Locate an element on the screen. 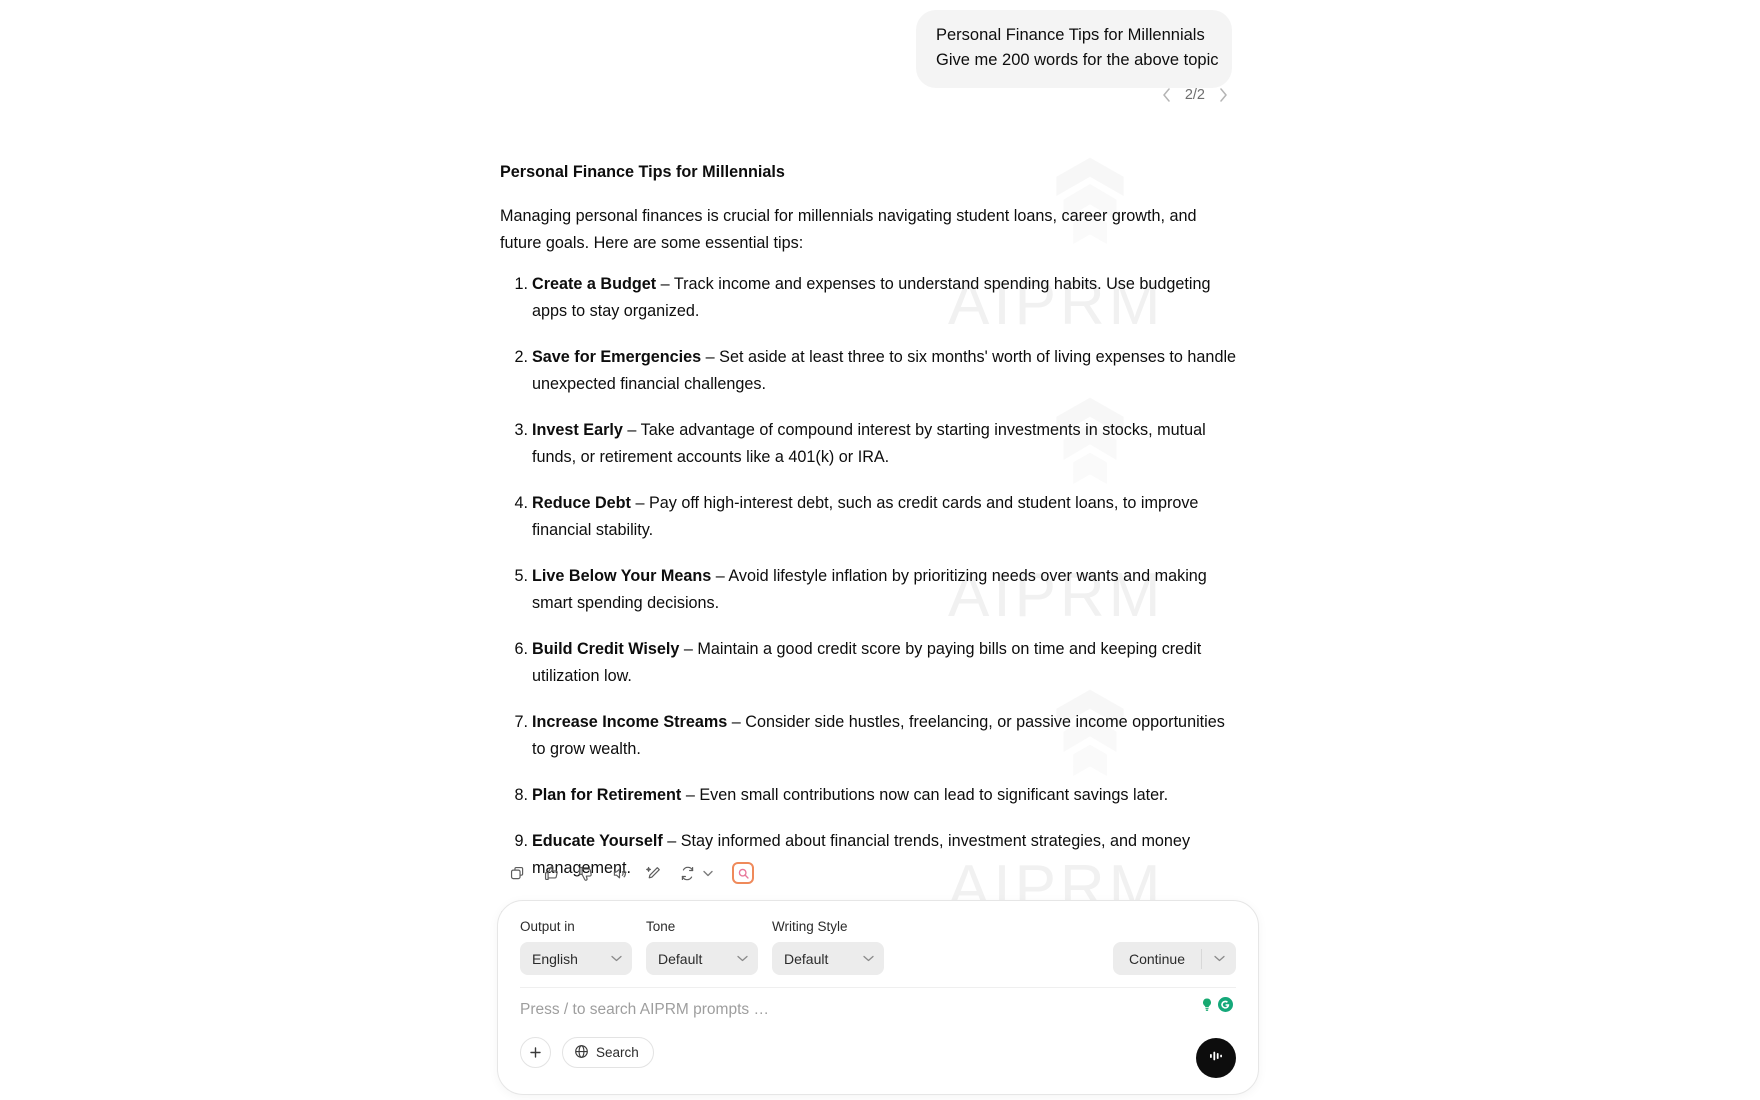  response-title: Personal Finance Tips for Millennials is located at coordinates (642, 172).